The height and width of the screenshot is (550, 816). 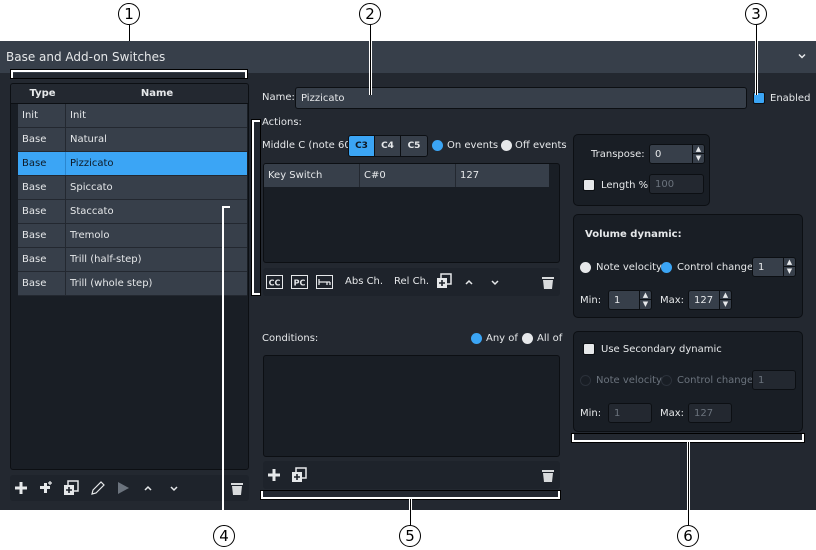 What do you see at coordinates (123, 488) in the screenshot?
I see `play-icon` at bounding box center [123, 488].